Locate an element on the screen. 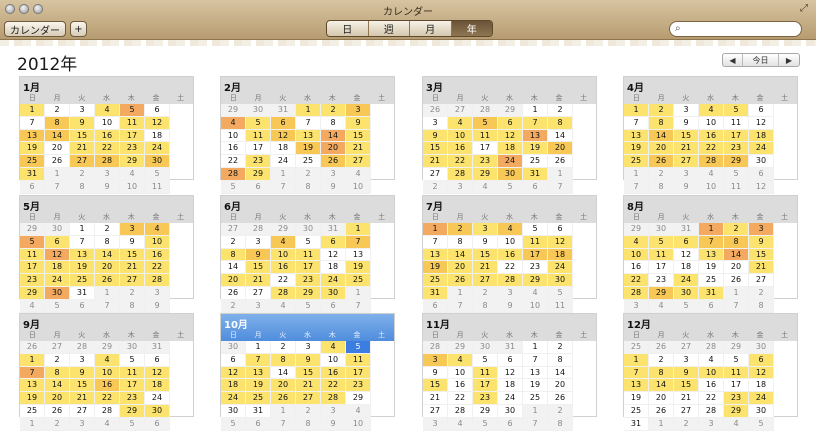  today-button: 今日 is located at coordinates (761, 60).